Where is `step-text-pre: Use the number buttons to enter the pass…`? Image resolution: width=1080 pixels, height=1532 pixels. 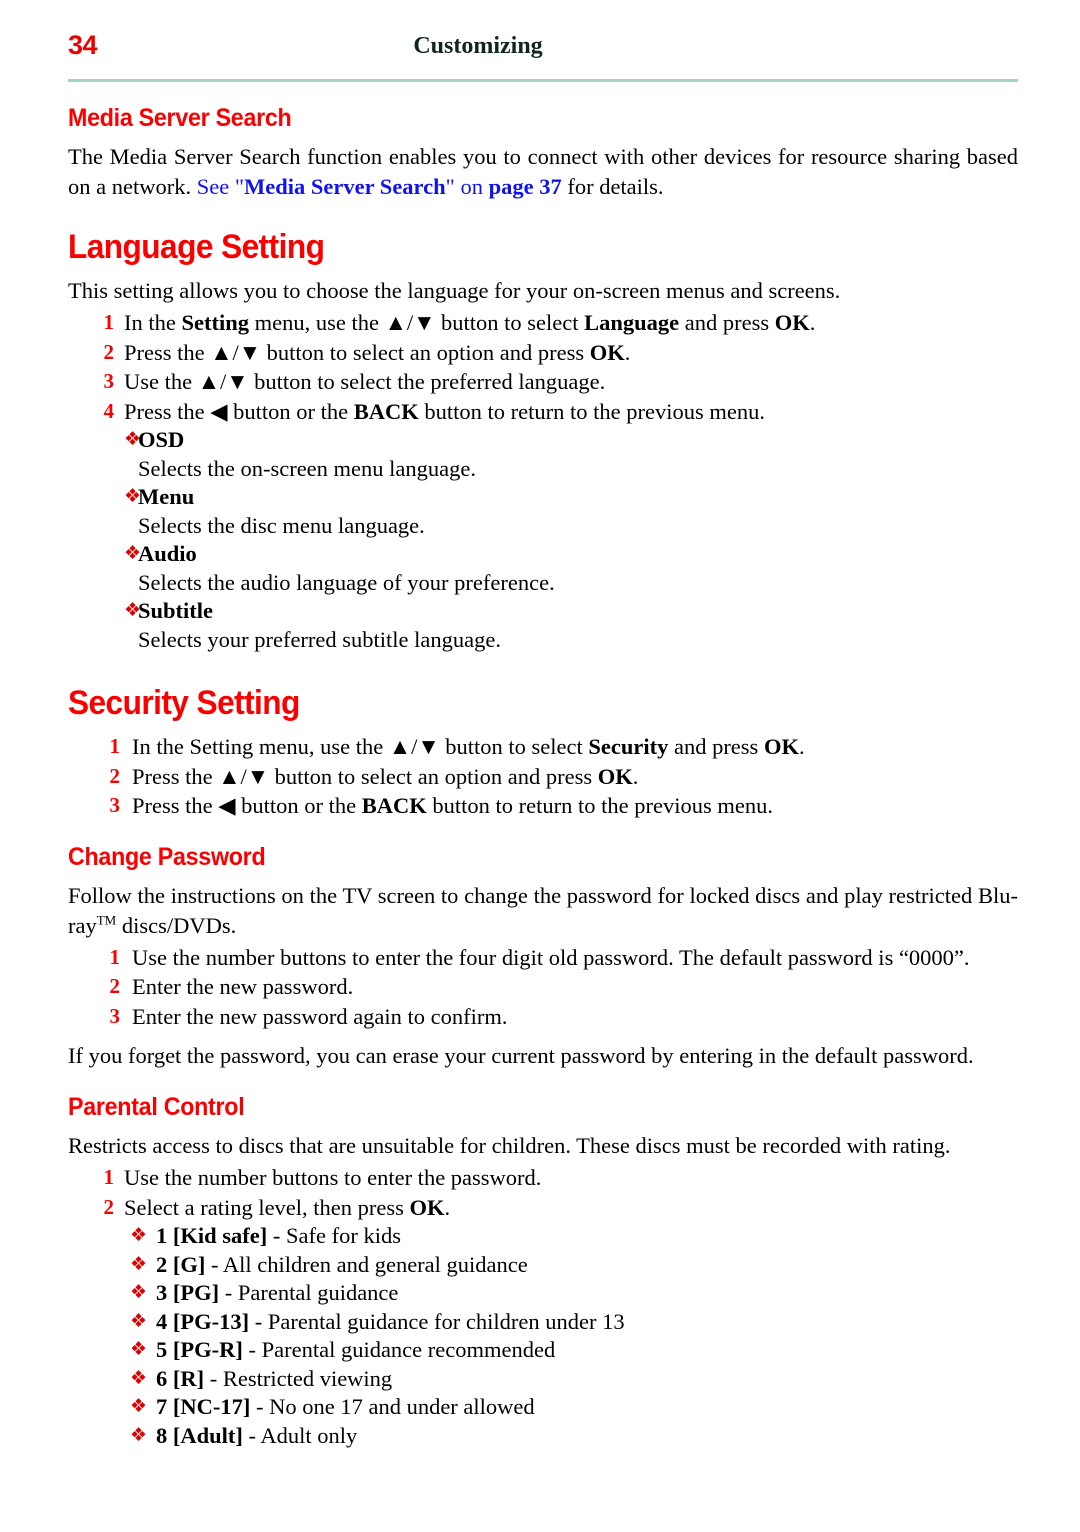
step-text-pre: Use the number buttons to enter the pass… is located at coordinates (333, 1177).